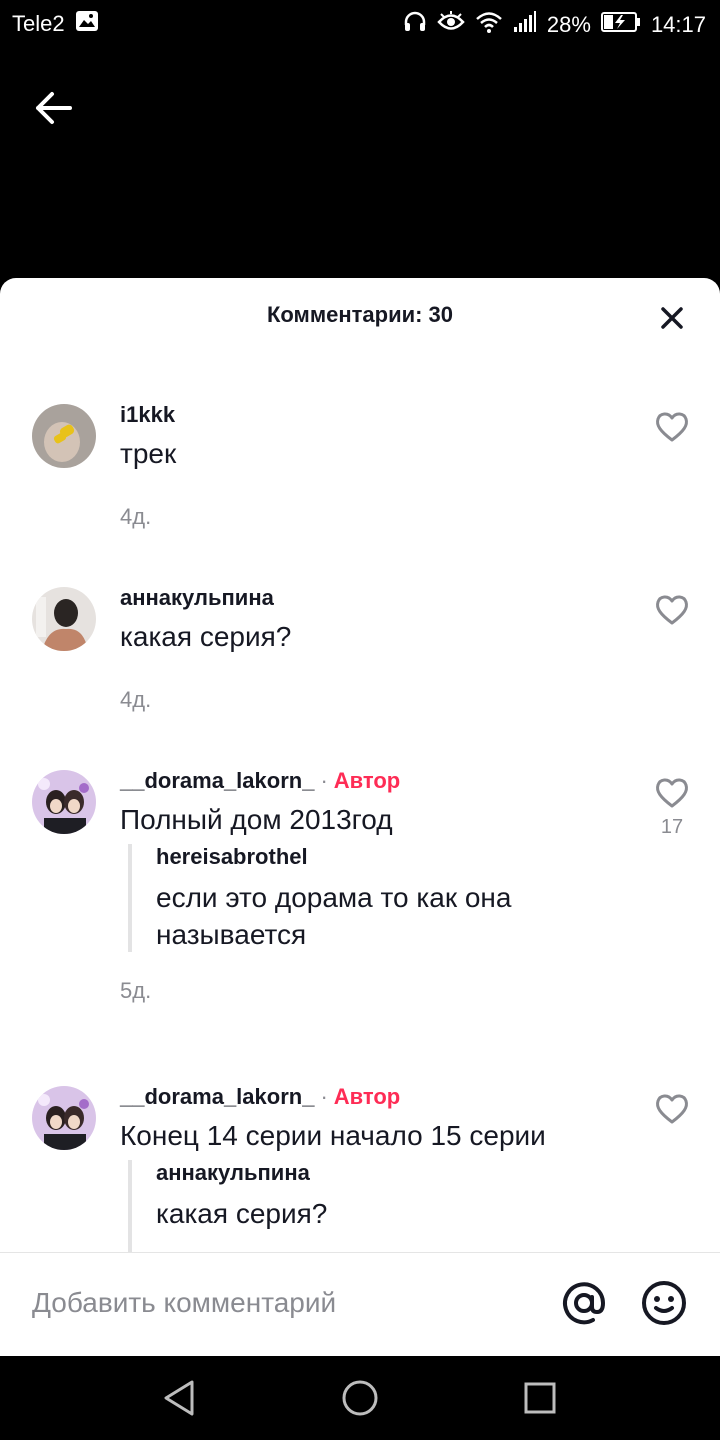 The height and width of the screenshot is (1440, 720). What do you see at coordinates (415, 25) in the screenshot?
I see `headphones-icon` at bounding box center [415, 25].